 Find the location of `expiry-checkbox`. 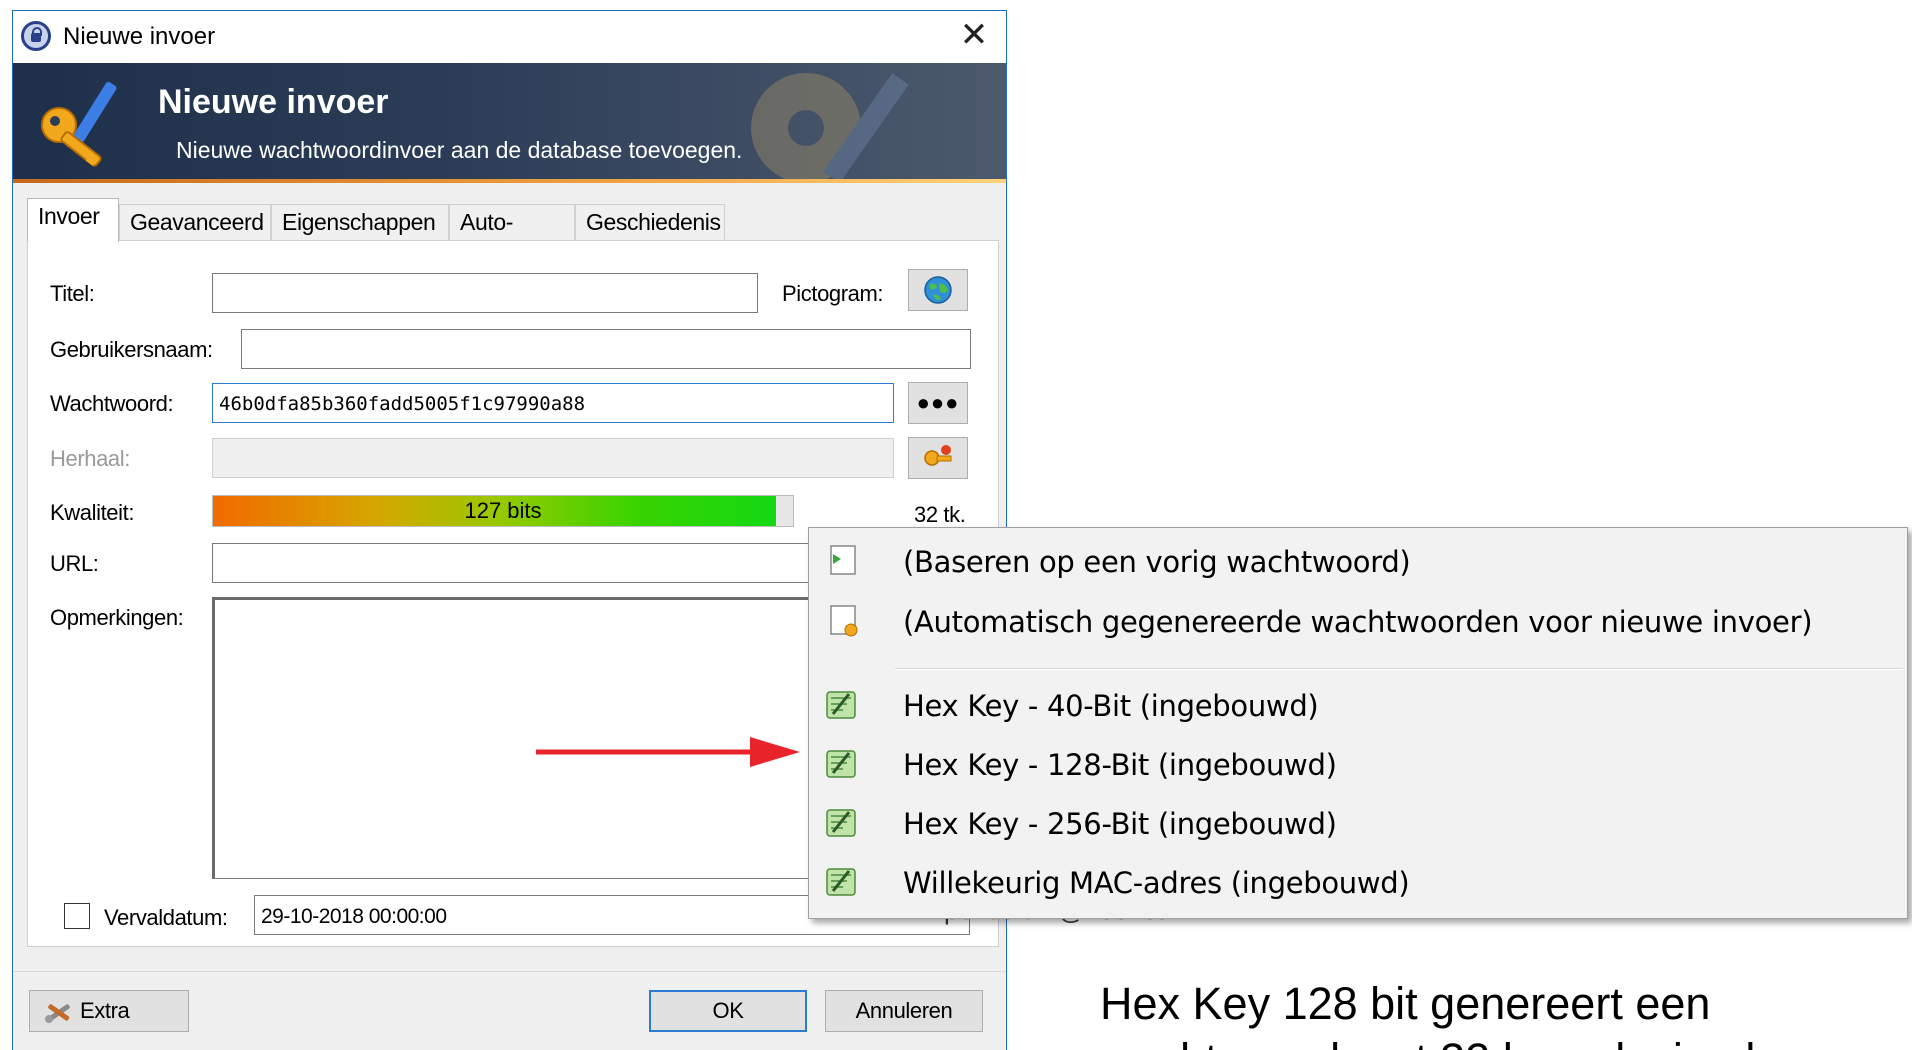

expiry-checkbox is located at coordinates (77, 916).